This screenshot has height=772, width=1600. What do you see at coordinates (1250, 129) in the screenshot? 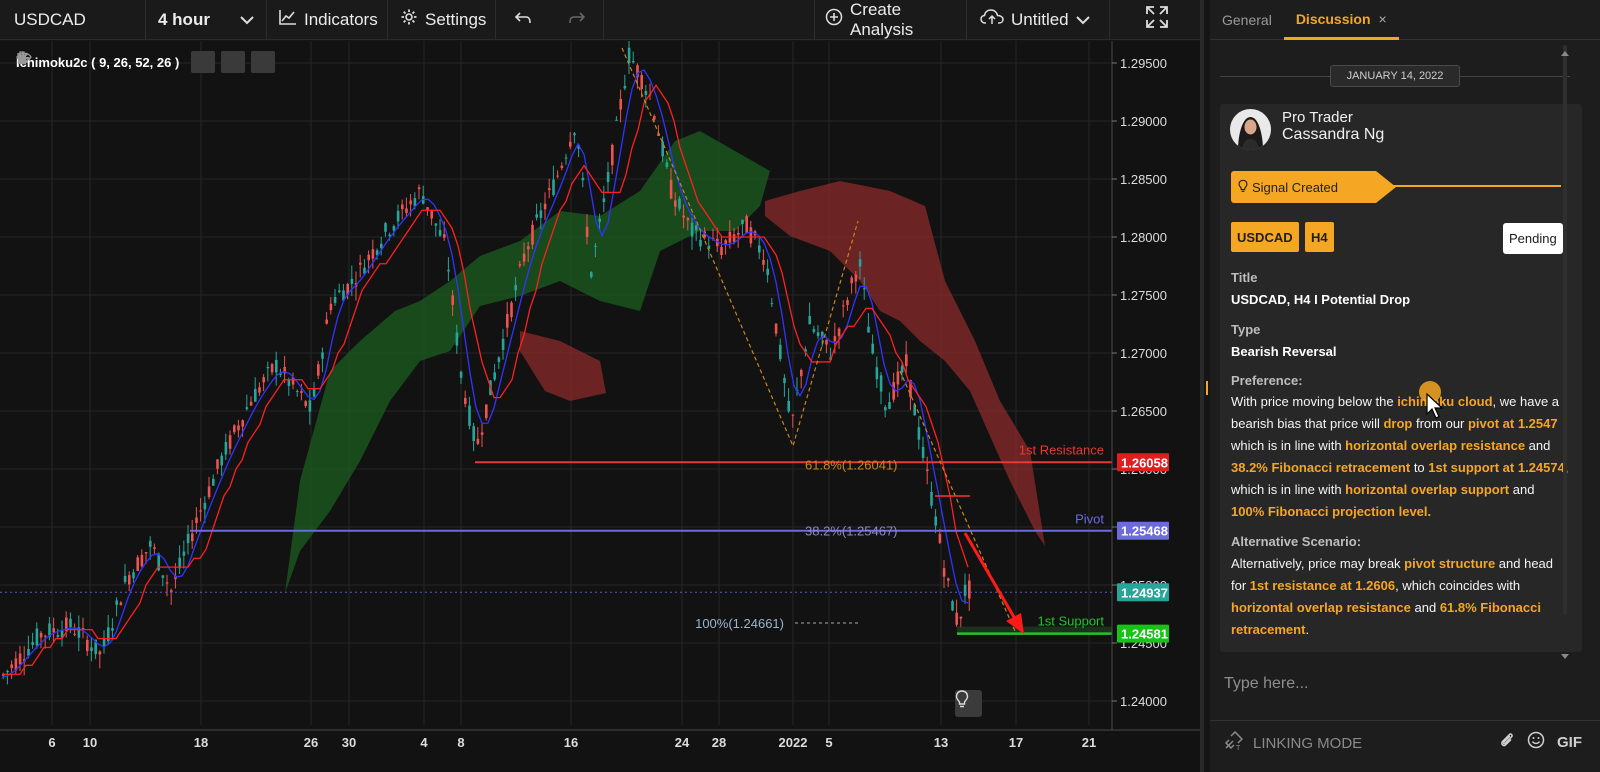
I see `avatar` at bounding box center [1250, 129].